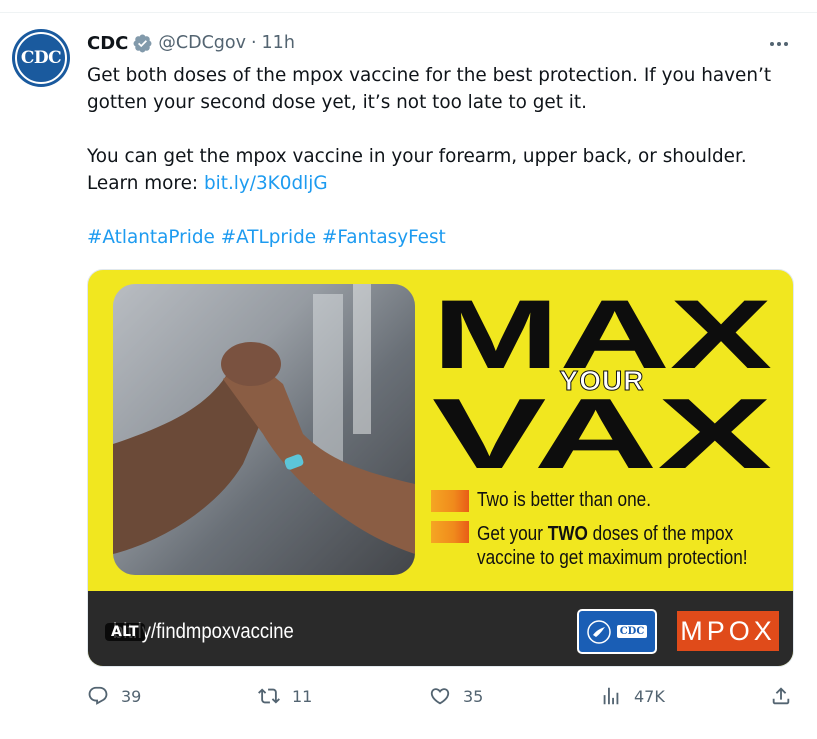 The height and width of the screenshot is (739, 817). I want to click on reply-button: 39, so click(114, 696).